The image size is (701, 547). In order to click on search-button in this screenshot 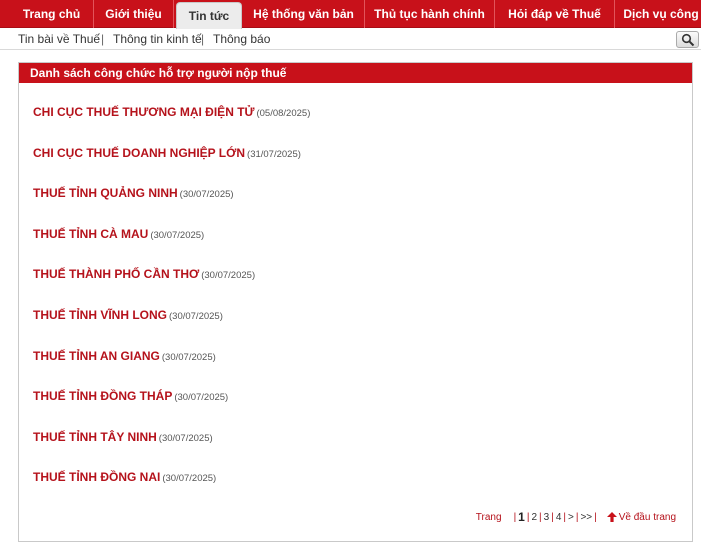, I will do `click(687, 39)`.